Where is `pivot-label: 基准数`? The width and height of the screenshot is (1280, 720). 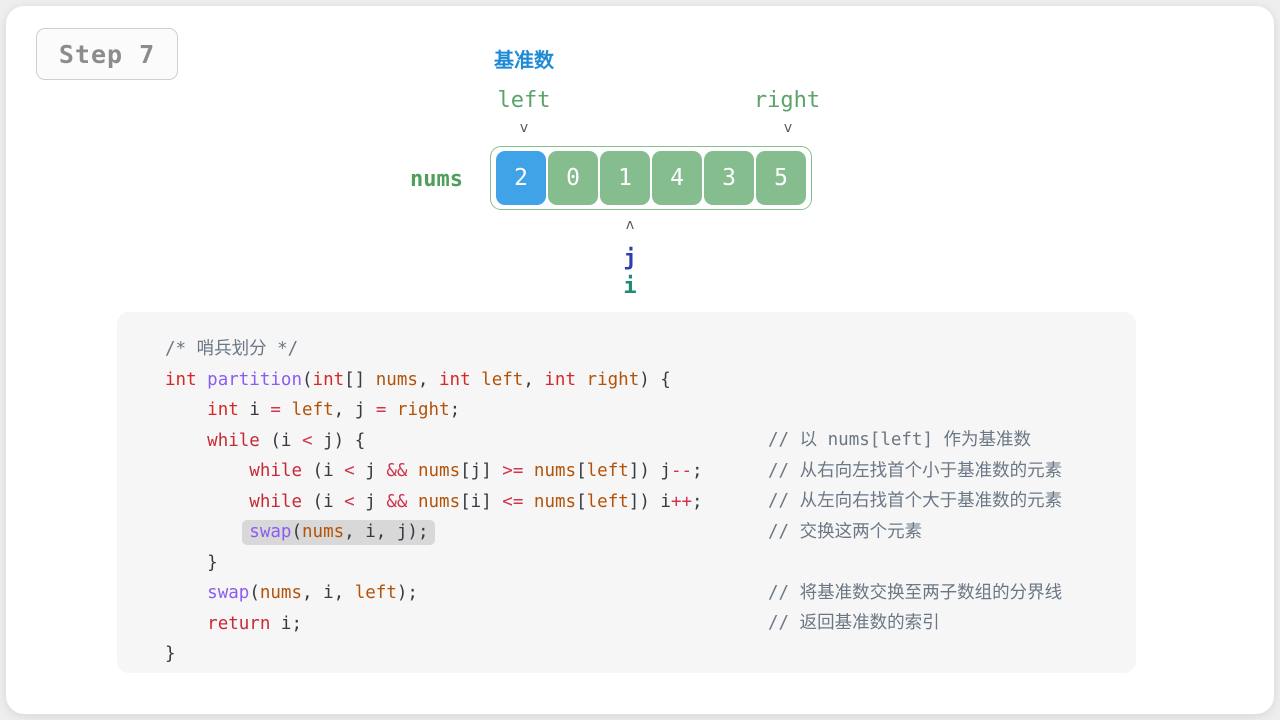
pivot-label: 基准数 is located at coordinates (524, 60).